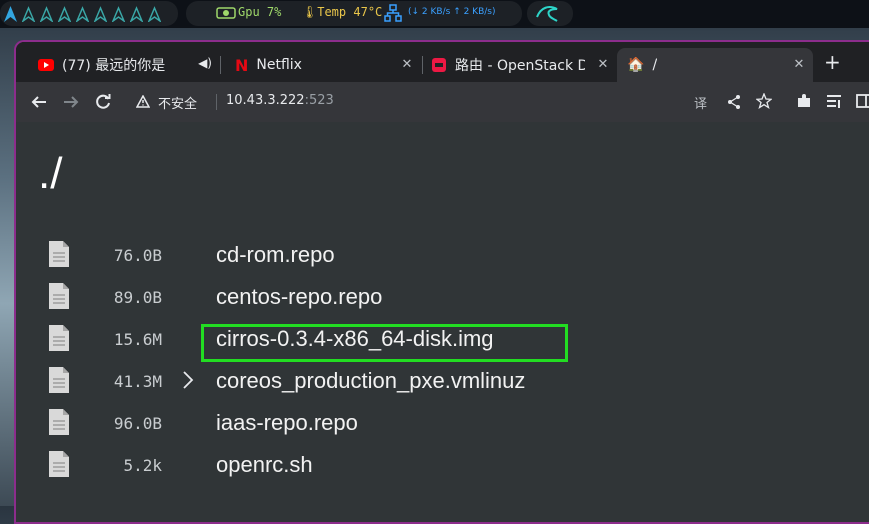 Image resolution: width=869 pixels, height=524 pixels. What do you see at coordinates (143, 101) in the screenshot?
I see `warning-icon` at bounding box center [143, 101].